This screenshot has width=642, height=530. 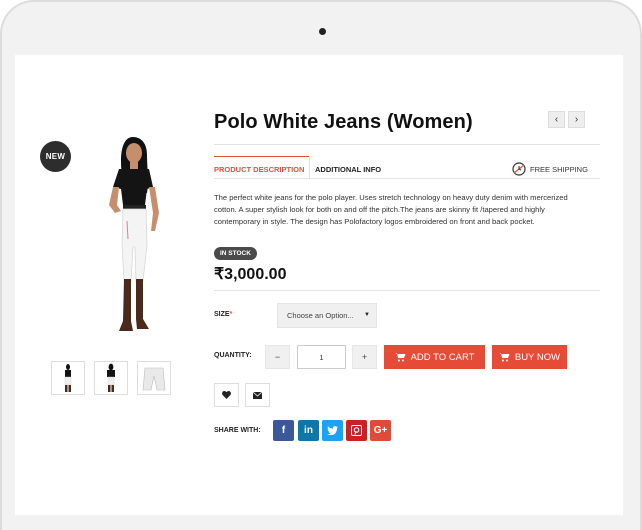 What do you see at coordinates (55, 156) in the screenshot?
I see `new-badge: NEW` at bounding box center [55, 156].